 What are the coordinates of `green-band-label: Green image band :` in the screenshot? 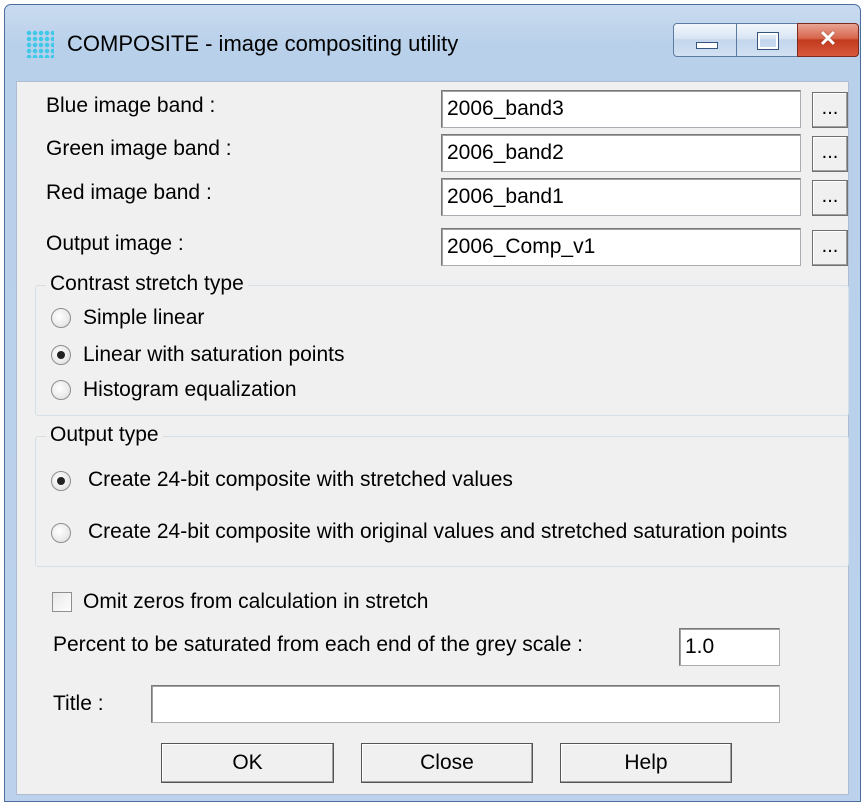 It's located at (139, 148).